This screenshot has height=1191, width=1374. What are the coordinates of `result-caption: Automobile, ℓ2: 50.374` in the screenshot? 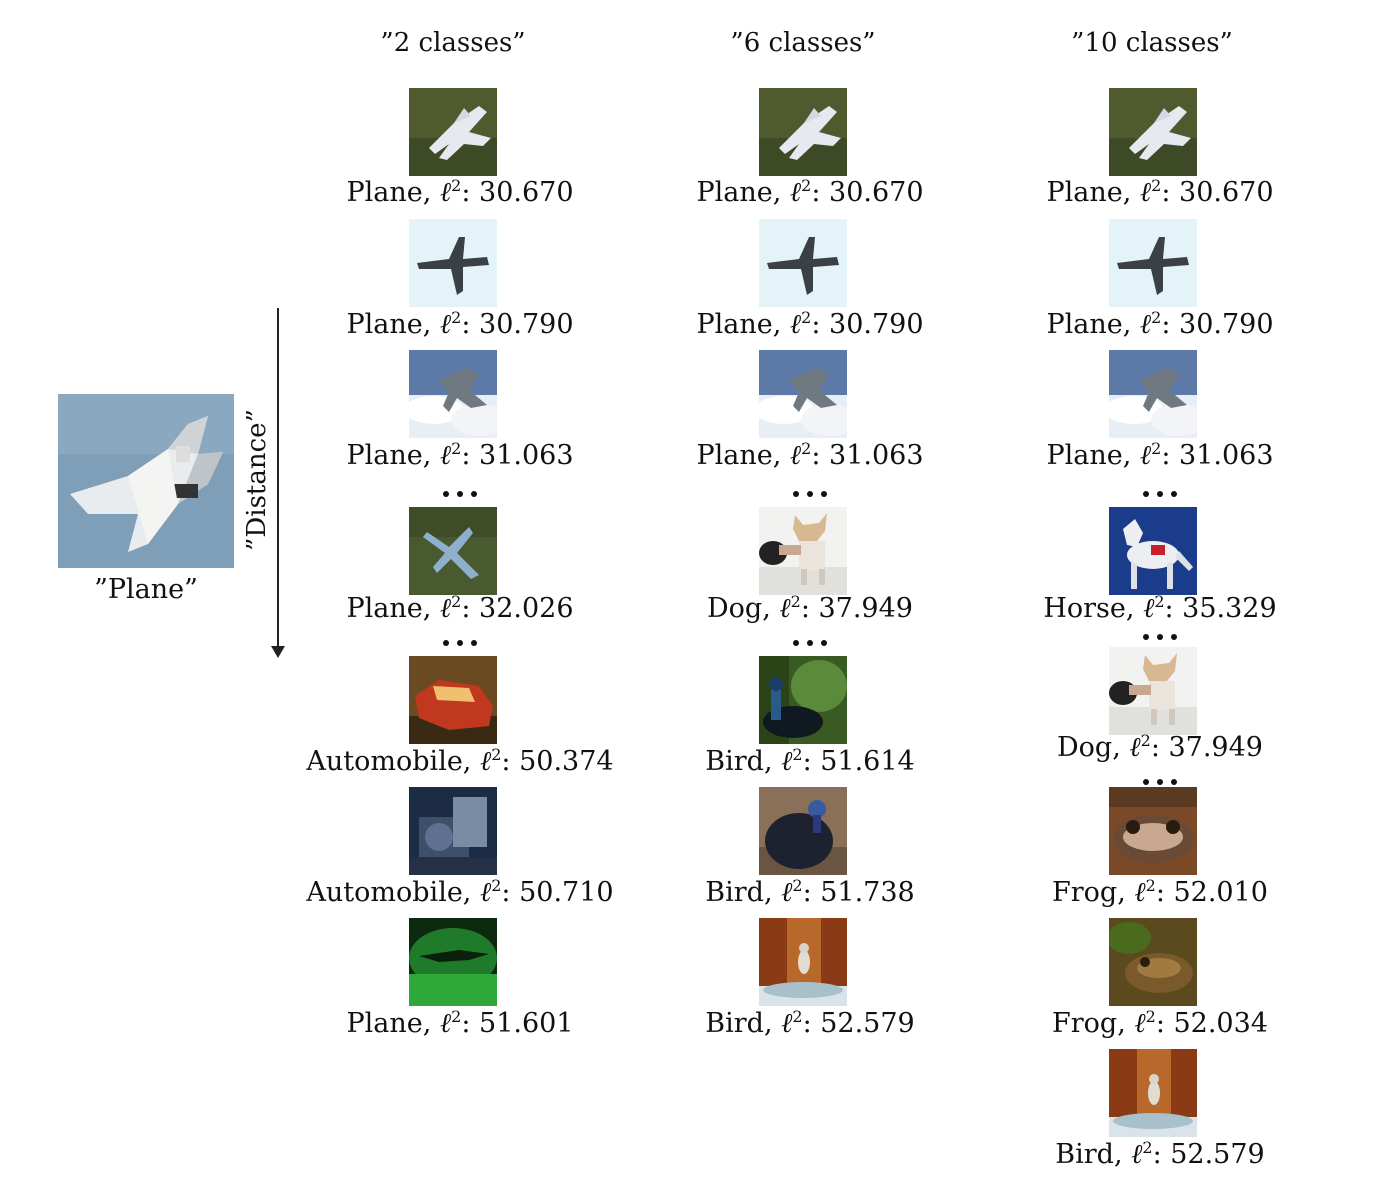 It's located at (460, 761).